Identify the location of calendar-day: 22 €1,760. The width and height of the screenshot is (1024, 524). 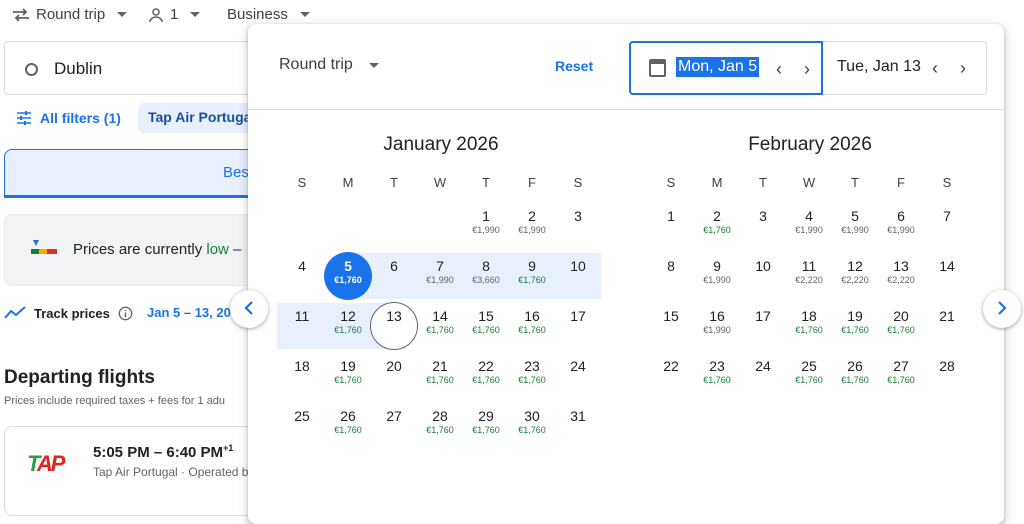
(486, 376).